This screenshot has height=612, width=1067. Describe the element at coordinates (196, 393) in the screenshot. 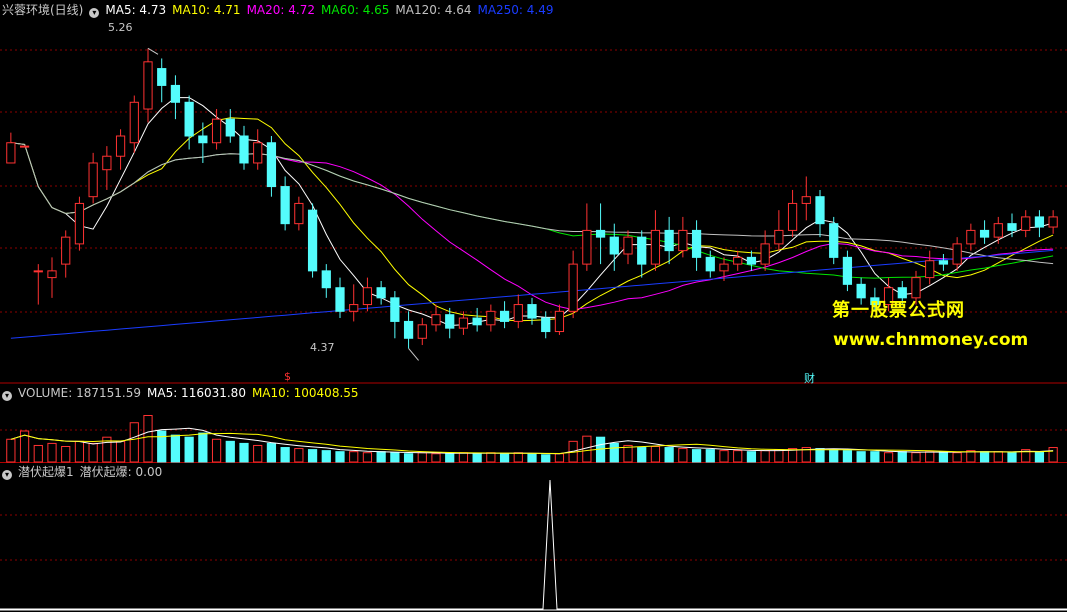

I see `volume-ma5-label: MA5: 116031.80` at that location.